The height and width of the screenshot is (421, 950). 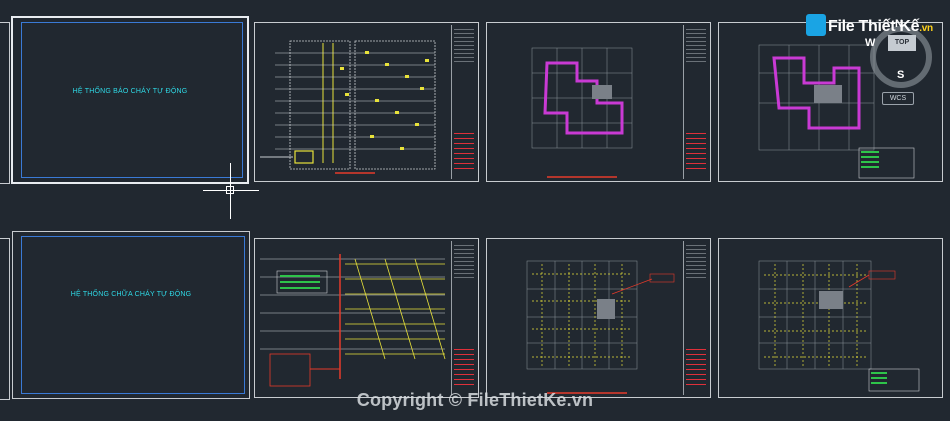 What do you see at coordinates (348, 107) in the screenshot?
I see `riser-diagram` at bounding box center [348, 107].